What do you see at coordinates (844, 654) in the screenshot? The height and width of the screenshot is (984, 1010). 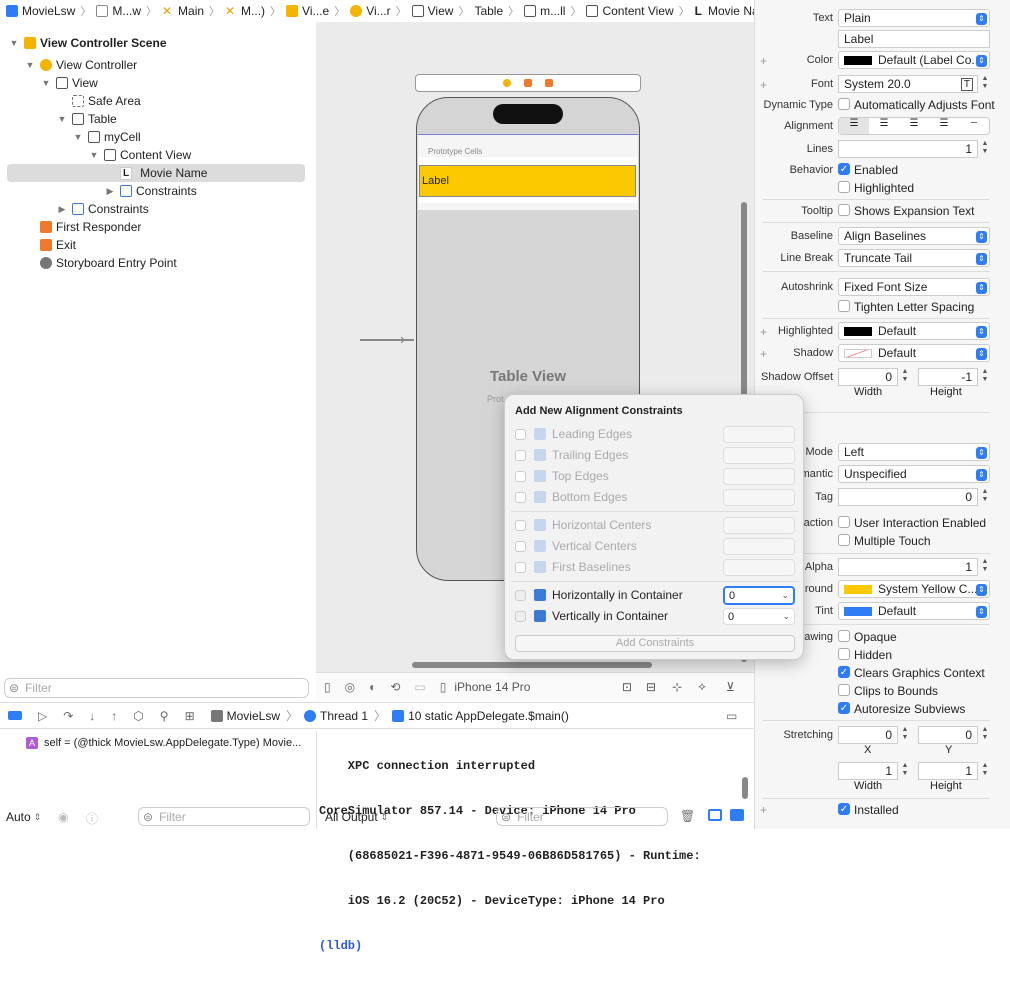 I see `hidden-checkbox` at bounding box center [844, 654].